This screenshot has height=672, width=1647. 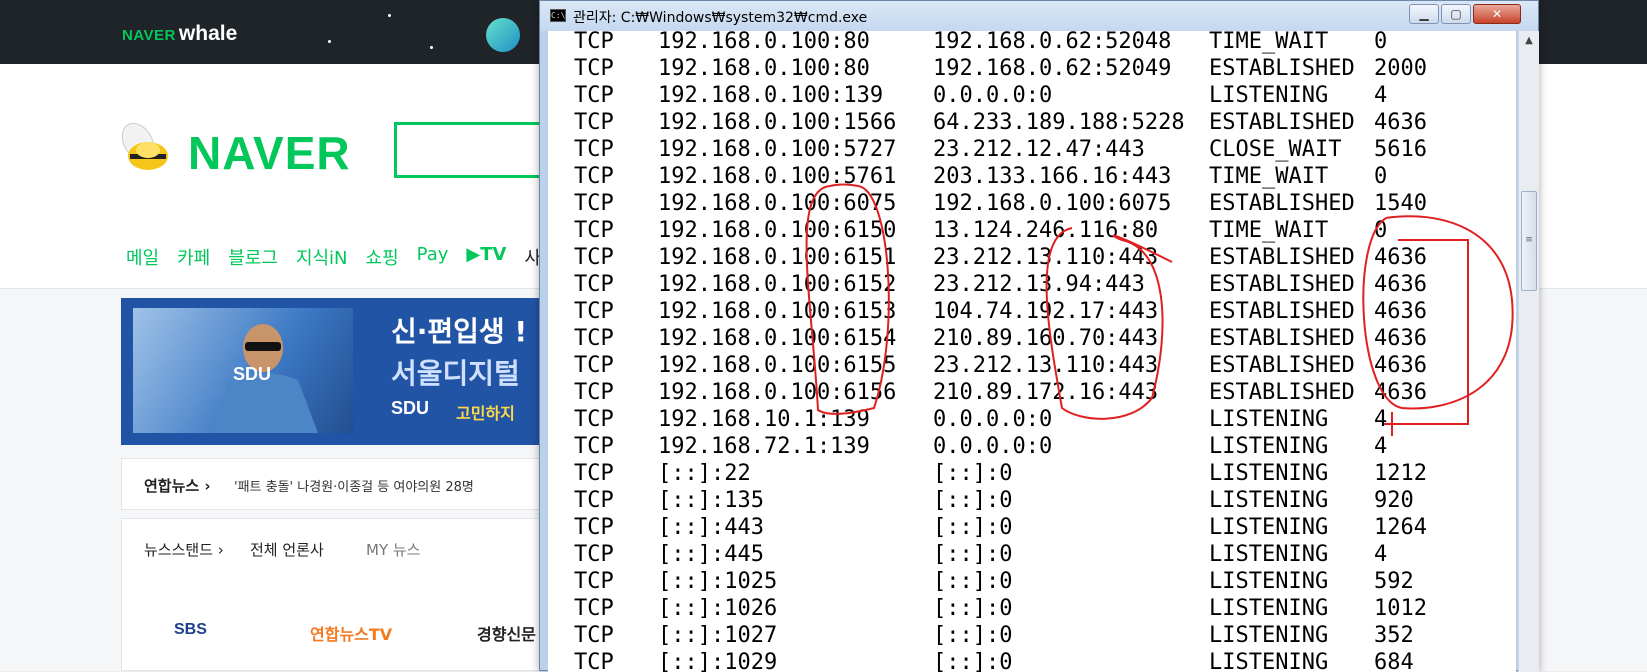 What do you see at coordinates (341, 371) in the screenshot?
I see `ad-banner: SDU 신·편입생 ! 서울디지털 SDU 고민하지` at bounding box center [341, 371].